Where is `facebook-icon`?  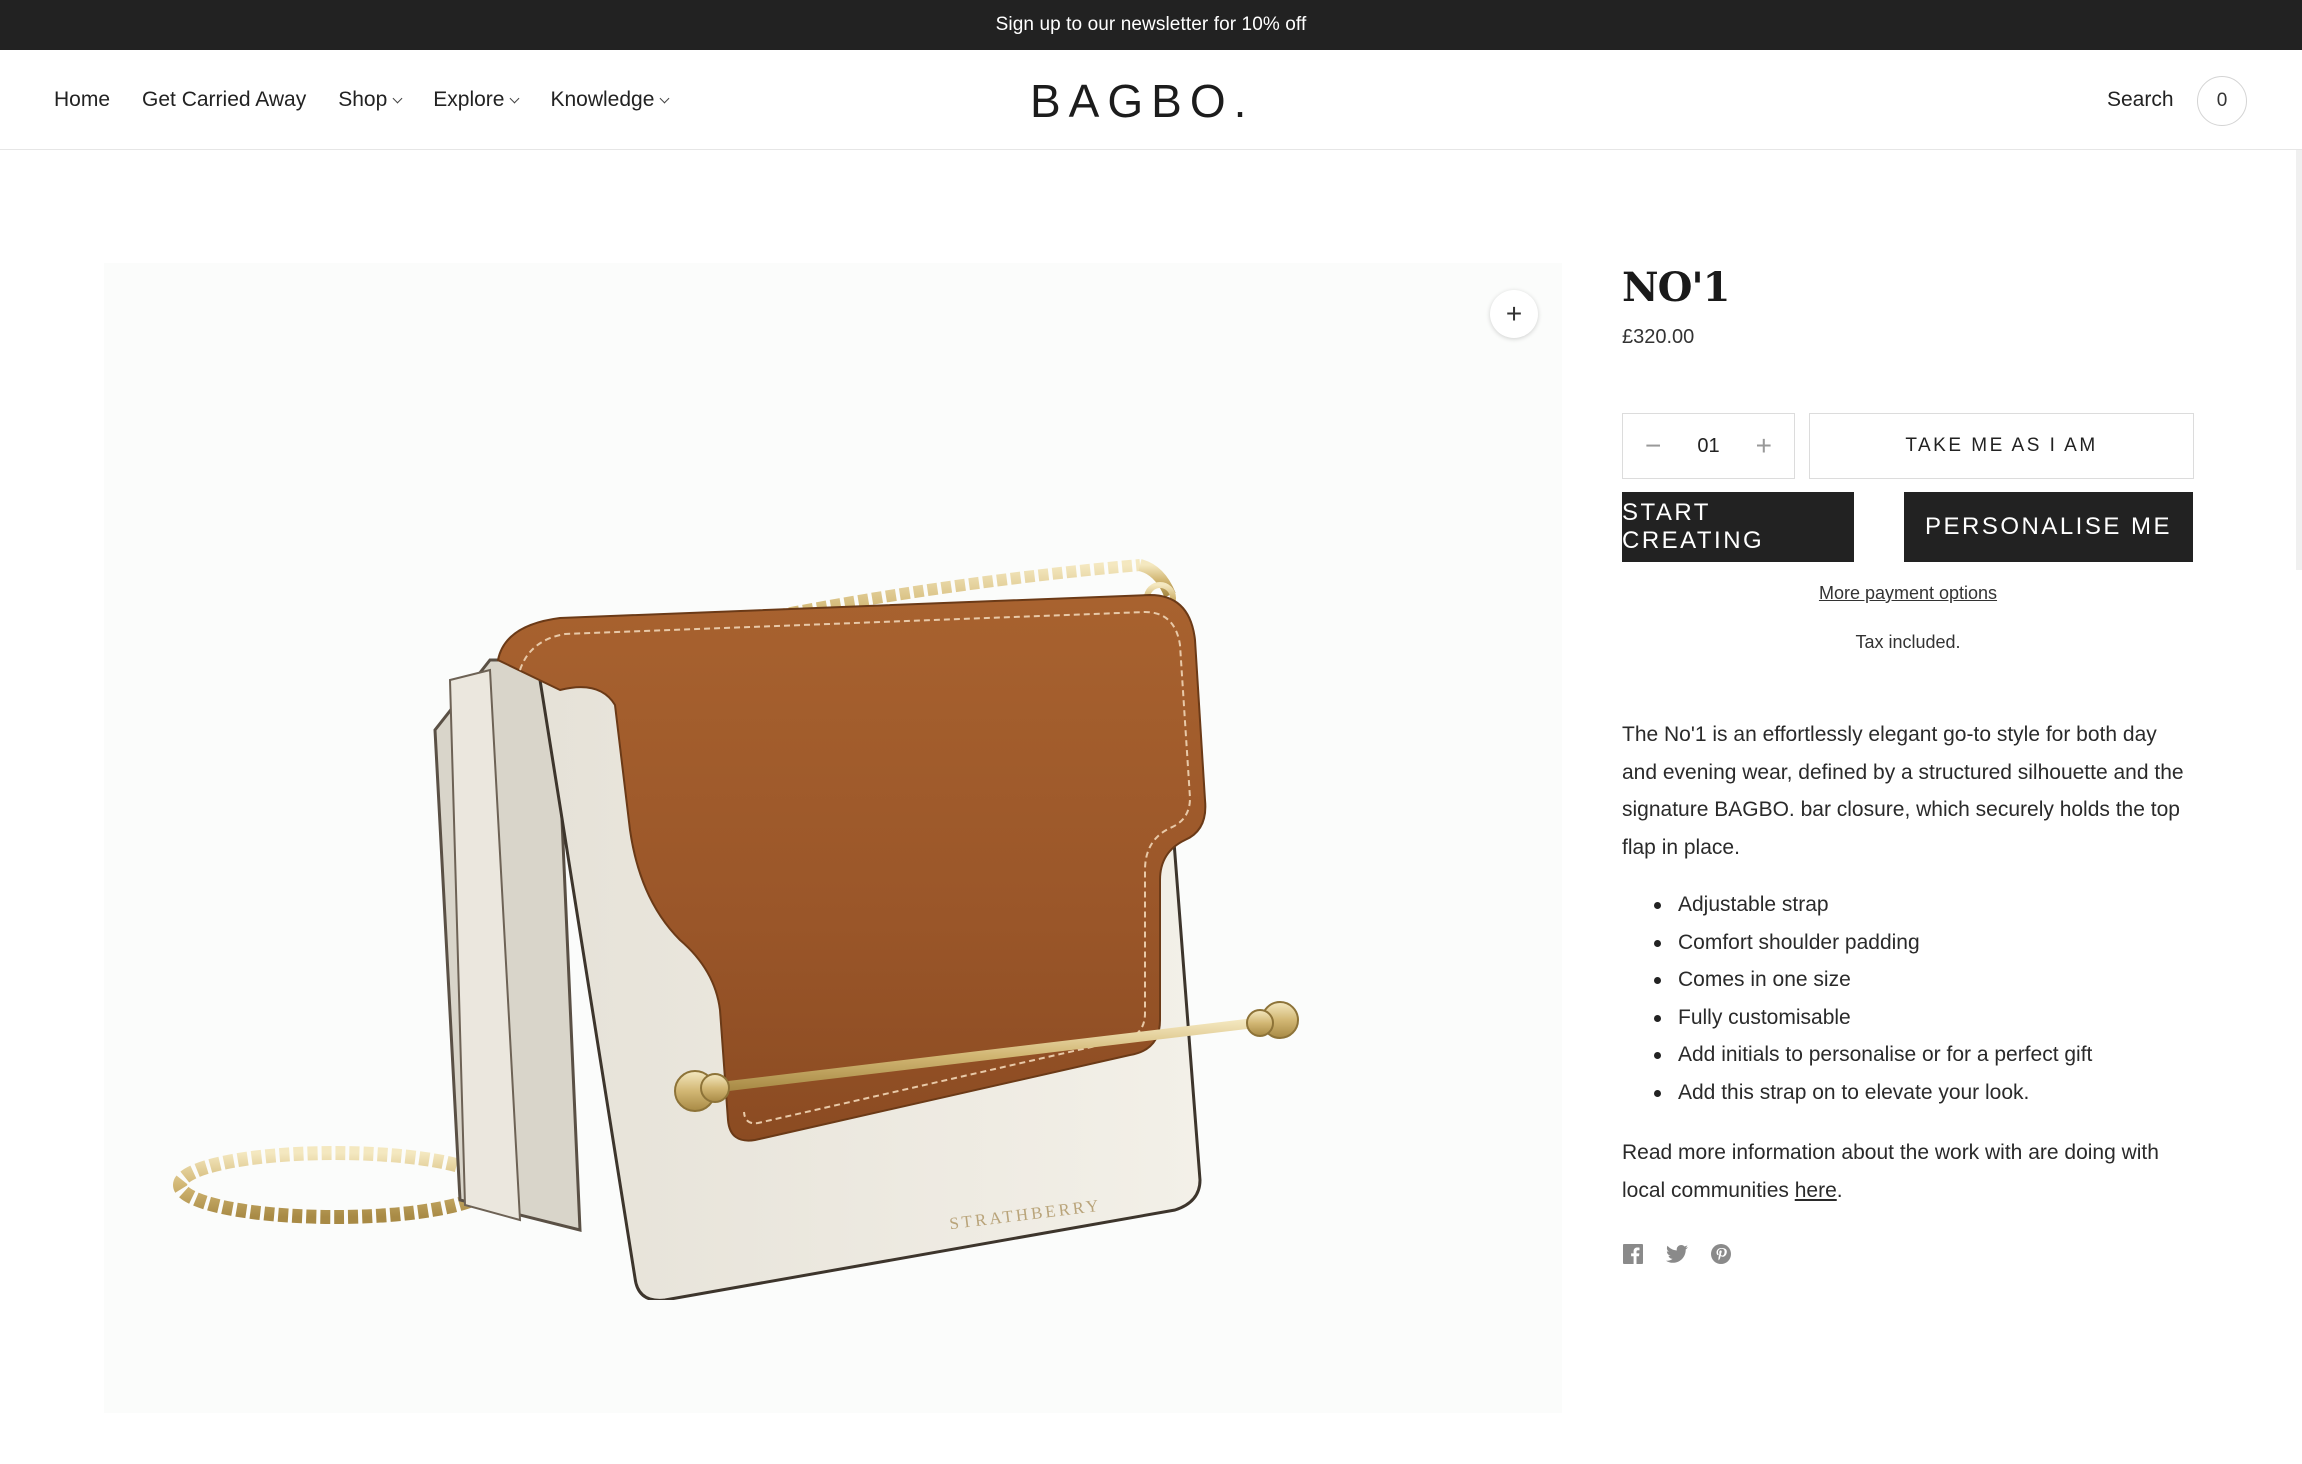
facebook-icon is located at coordinates (1633, 1254).